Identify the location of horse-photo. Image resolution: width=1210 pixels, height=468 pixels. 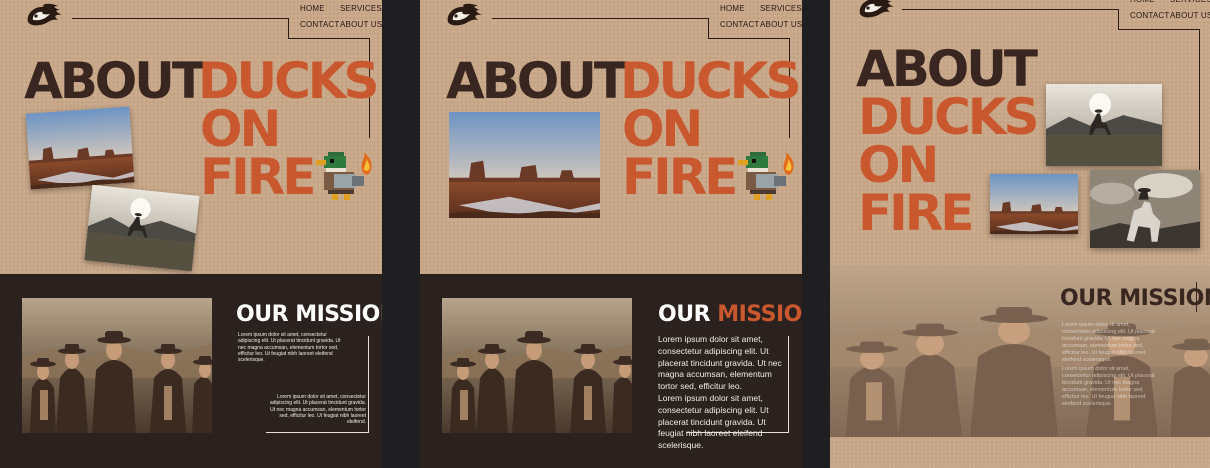
(1145, 209).